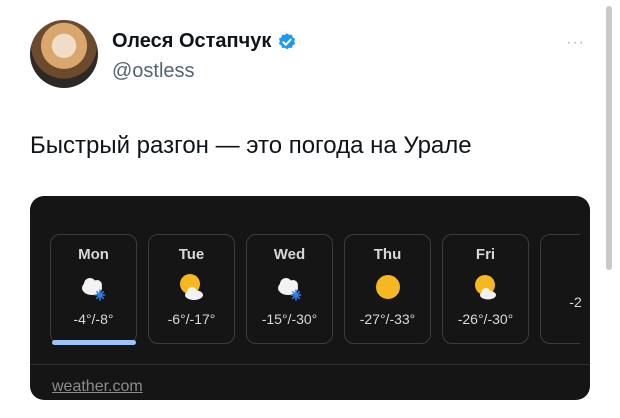 Image resolution: width=620 pixels, height=418 pixels. Describe the element at coordinates (310, 364) in the screenshot. I see `divider` at that location.